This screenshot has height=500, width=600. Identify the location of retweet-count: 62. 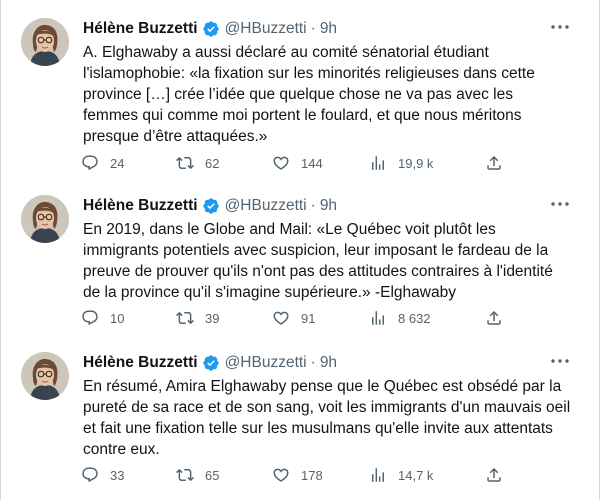
(212, 163).